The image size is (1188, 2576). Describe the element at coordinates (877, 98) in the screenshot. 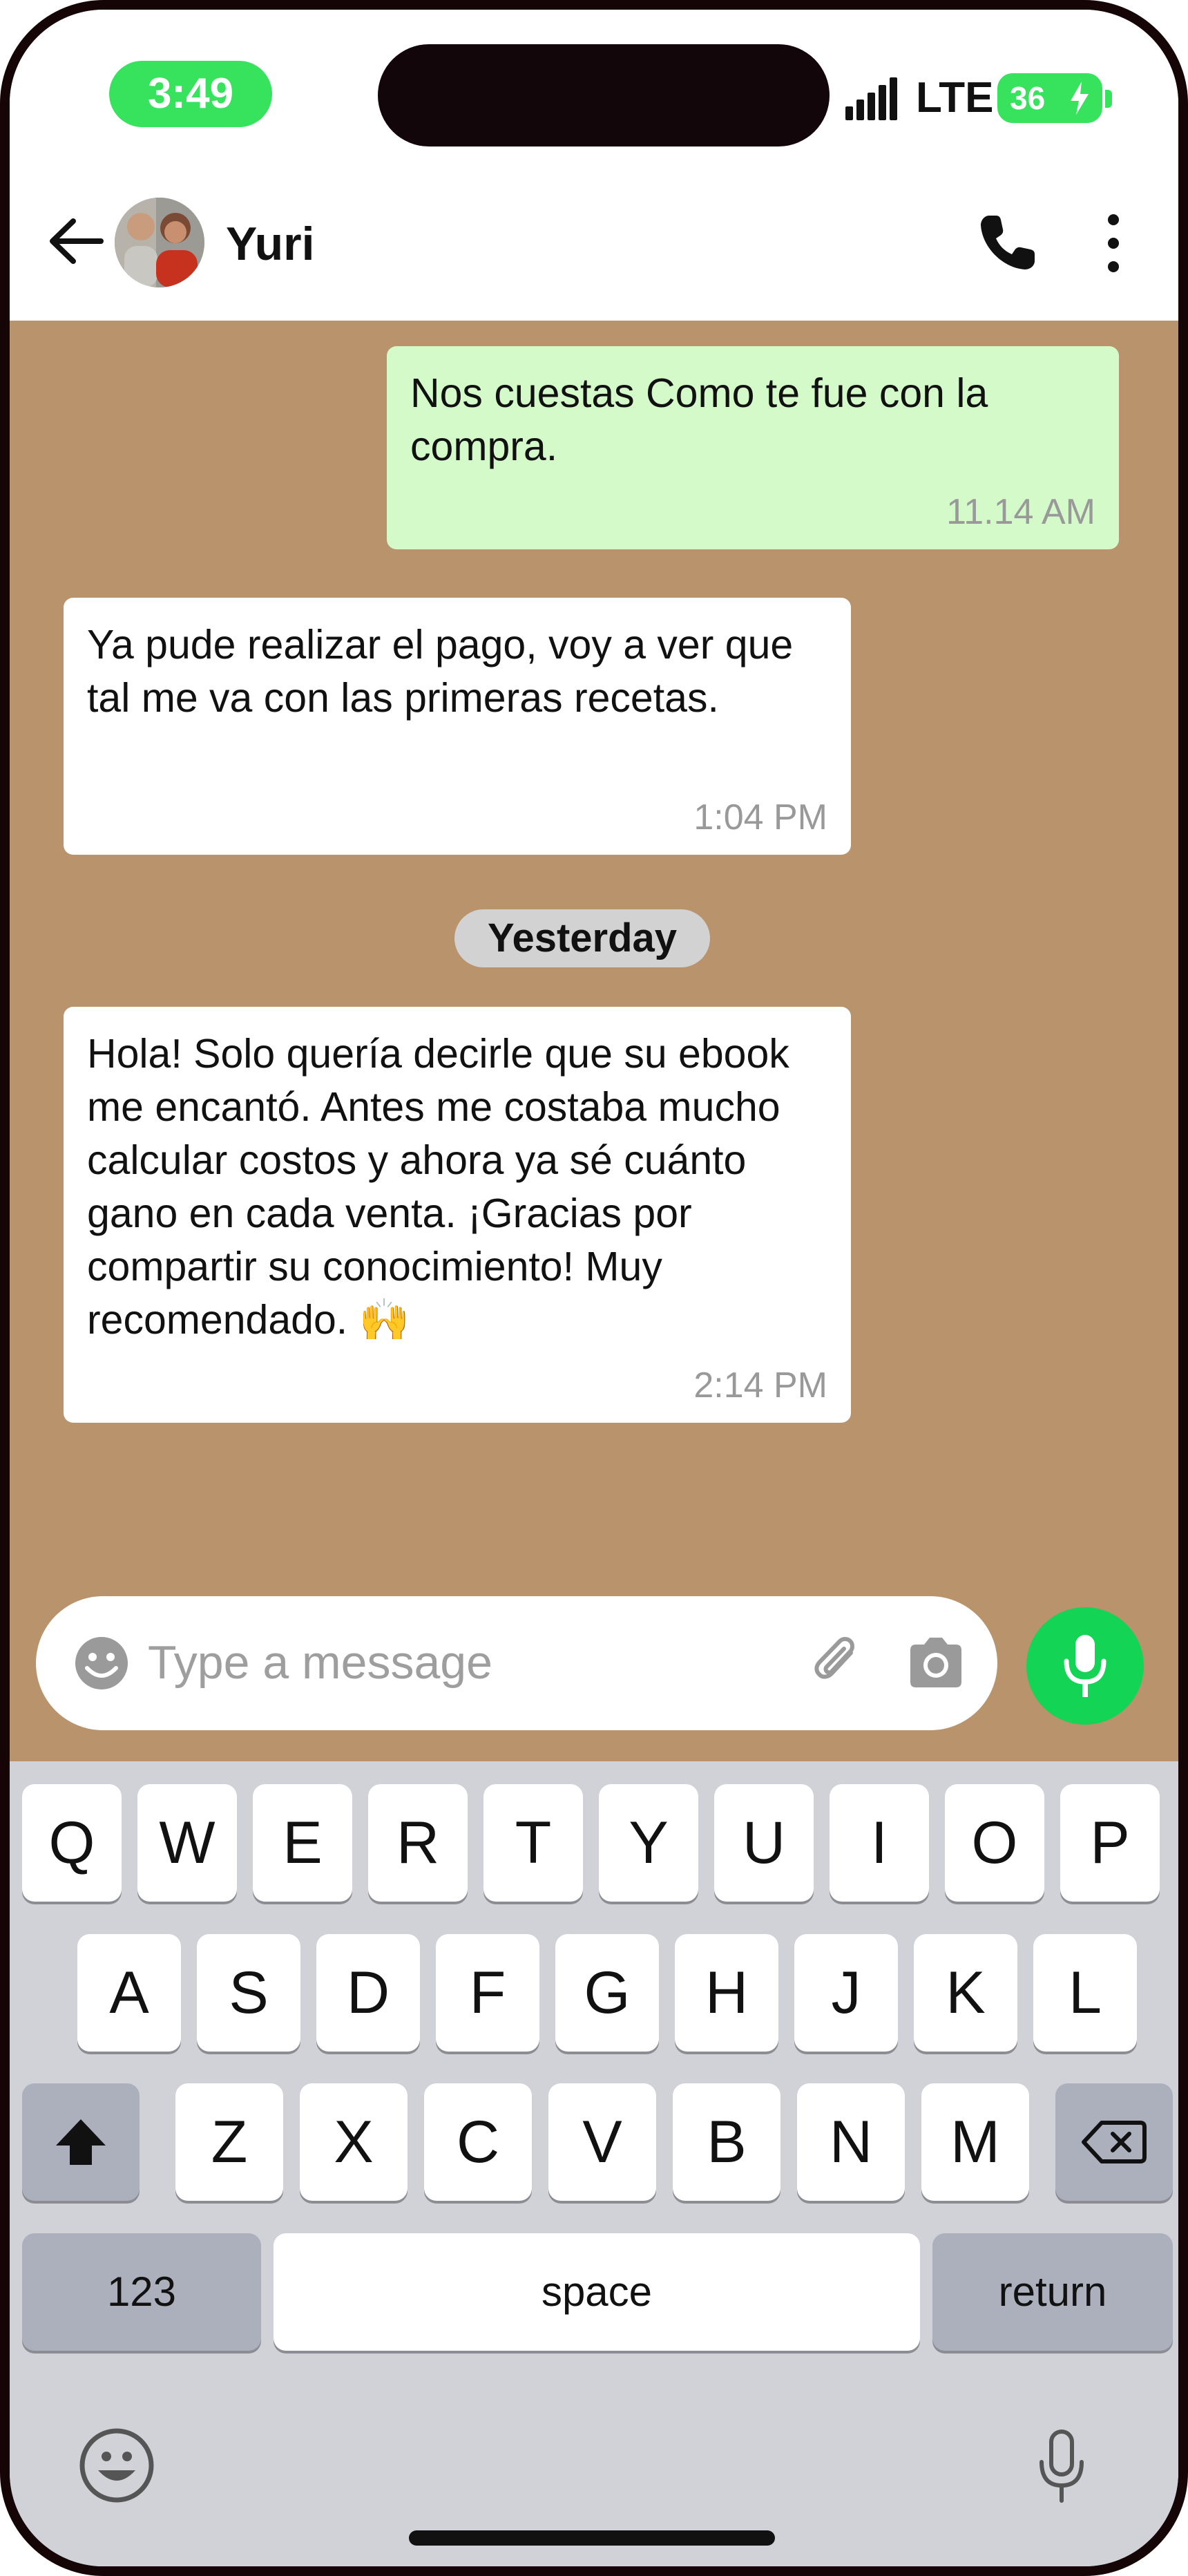

I see `signal-icon` at that location.